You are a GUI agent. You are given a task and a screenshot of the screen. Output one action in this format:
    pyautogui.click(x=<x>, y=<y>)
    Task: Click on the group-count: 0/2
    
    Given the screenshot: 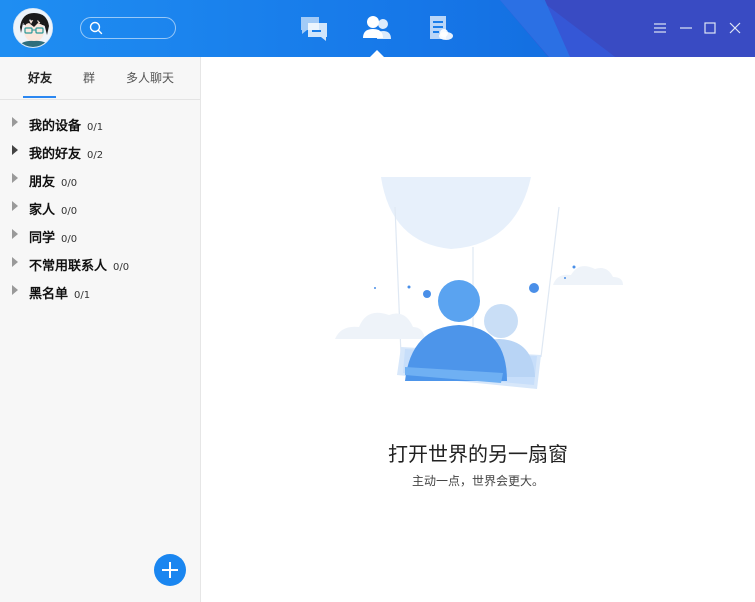 What is the action you would take?
    pyautogui.click(x=95, y=155)
    